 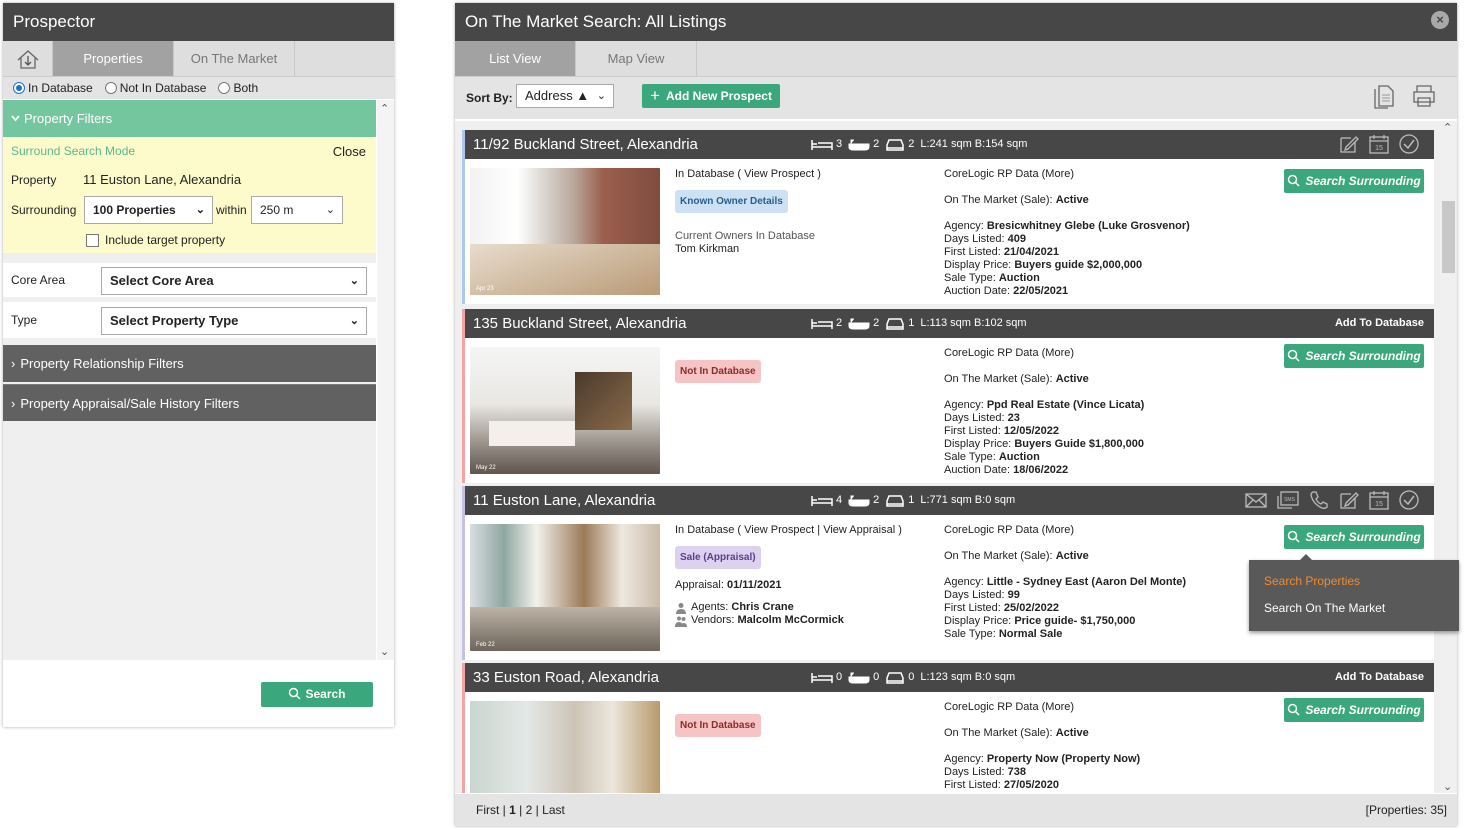 I want to click on document-icon, so click(x=1384, y=96).